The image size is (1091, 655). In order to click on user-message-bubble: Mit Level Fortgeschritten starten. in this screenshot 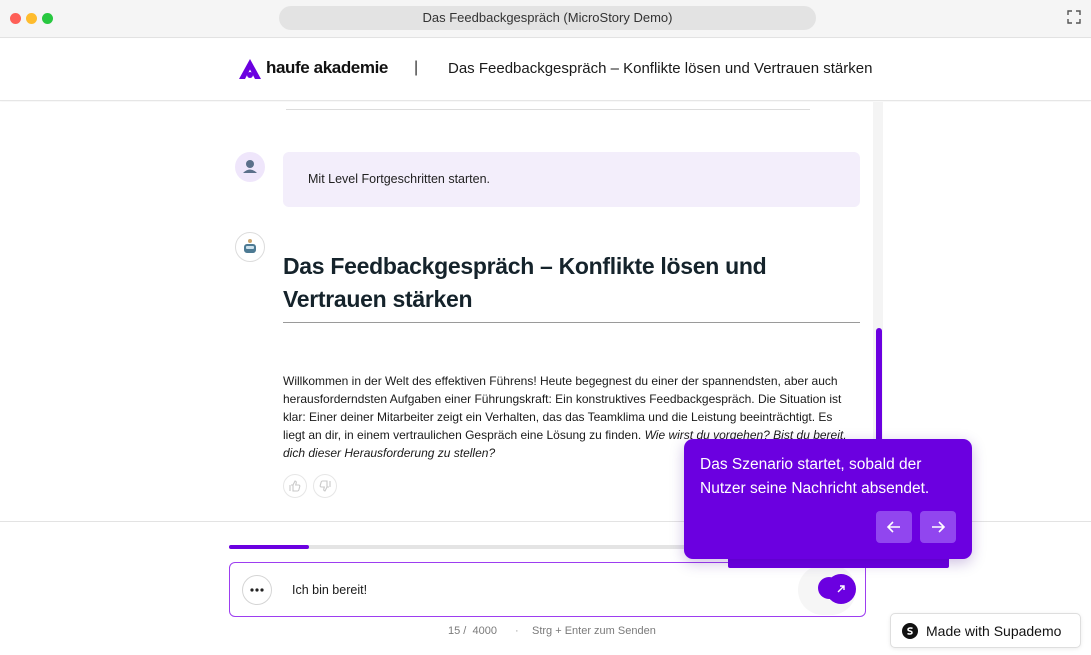, I will do `click(571, 179)`.